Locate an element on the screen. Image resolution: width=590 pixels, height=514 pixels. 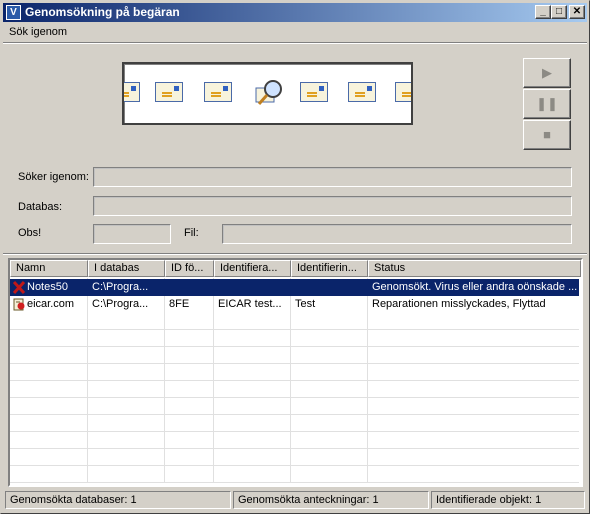
infected-file-icon is located at coordinates (19, 304).